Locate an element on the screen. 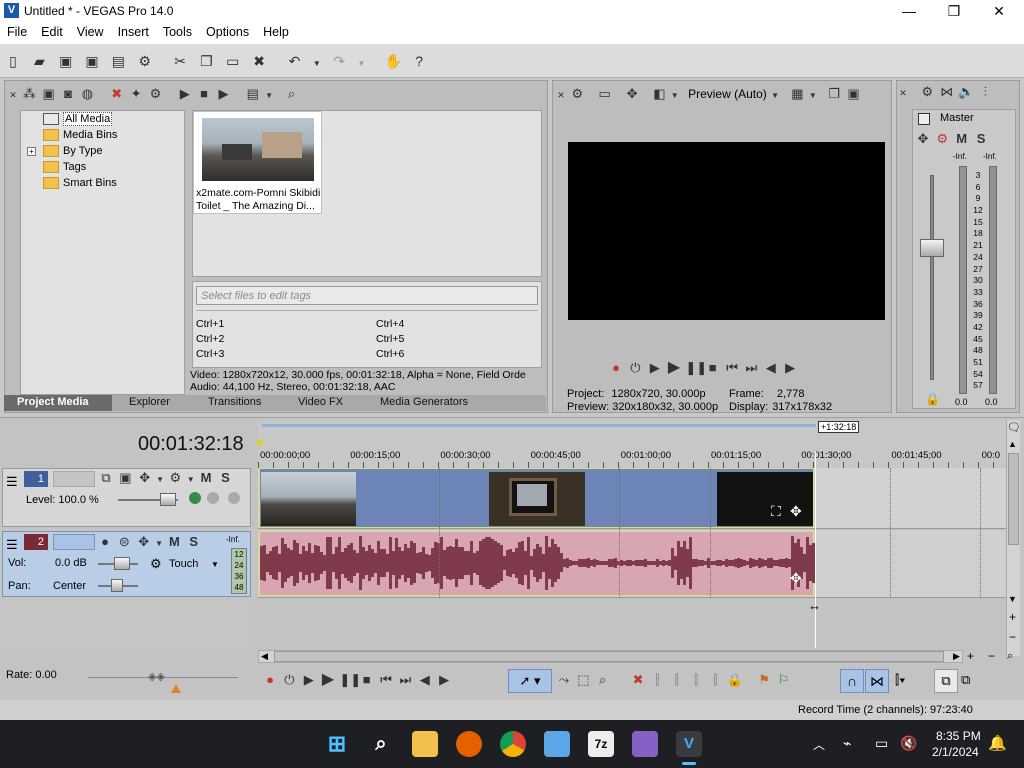 The image size is (1024, 768). zoom-out-horizontal-icon: − is located at coordinates (991, 656).